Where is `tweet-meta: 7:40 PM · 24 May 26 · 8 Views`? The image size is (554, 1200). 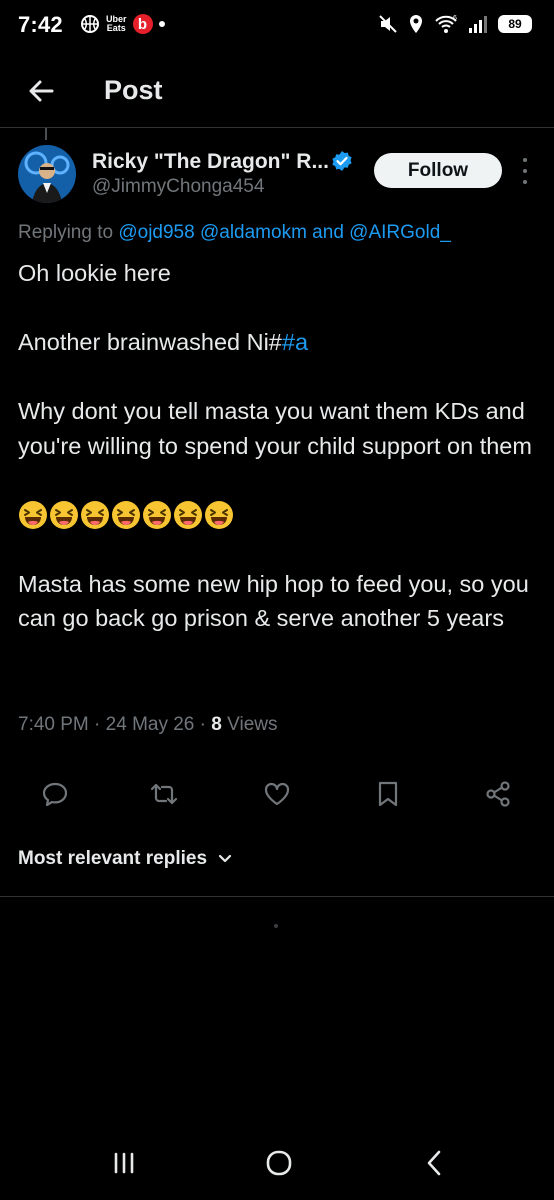 tweet-meta: 7:40 PM · 24 May 26 · 8 Views is located at coordinates (148, 724).